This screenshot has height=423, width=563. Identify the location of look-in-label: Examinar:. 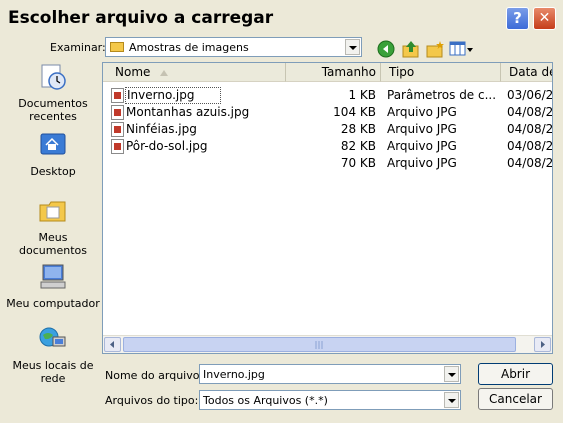
(78, 47).